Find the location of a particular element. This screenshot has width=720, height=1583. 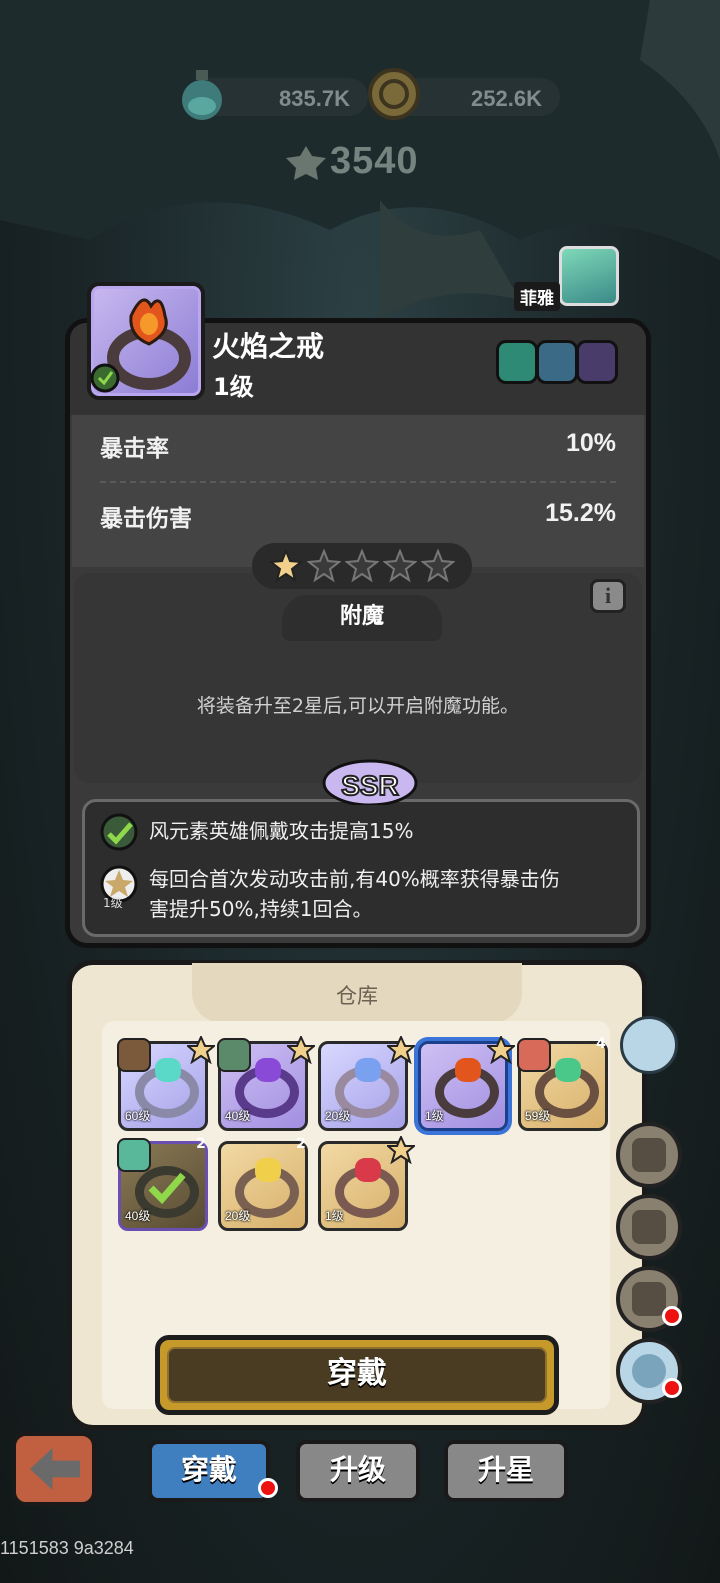

tab-star-up: 升星 is located at coordinates (506, 1471).